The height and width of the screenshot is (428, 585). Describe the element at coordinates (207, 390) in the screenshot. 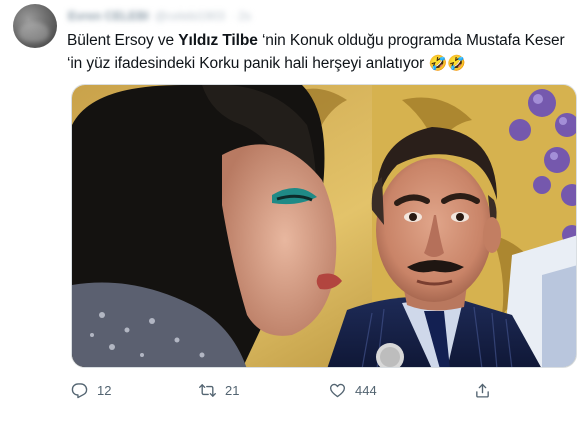

I see `retweet-icon` at that location.